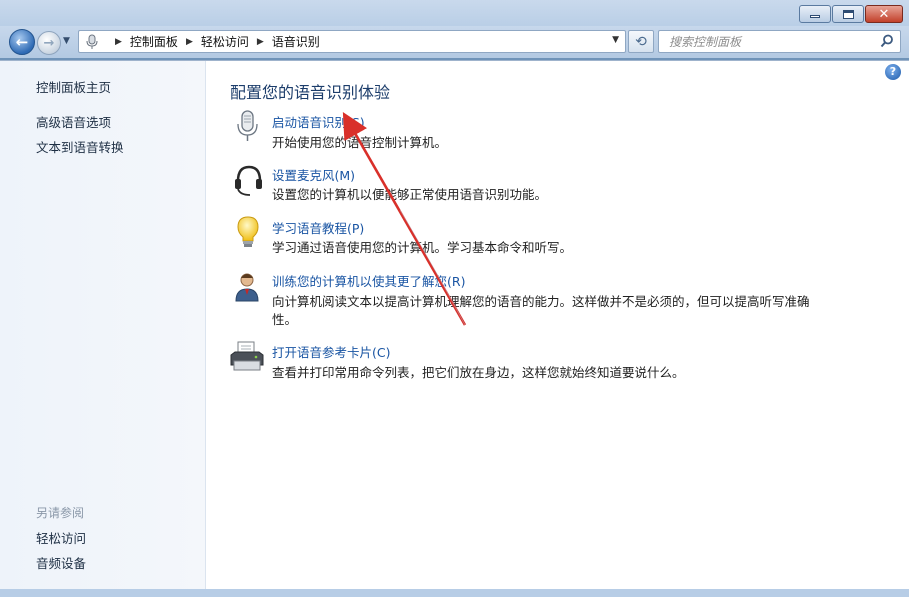 The image size is (909, 597). What do you see at coordinates (247, 356) in the screenshot?
I see `printer-icon` at bounding box center [247, 356].